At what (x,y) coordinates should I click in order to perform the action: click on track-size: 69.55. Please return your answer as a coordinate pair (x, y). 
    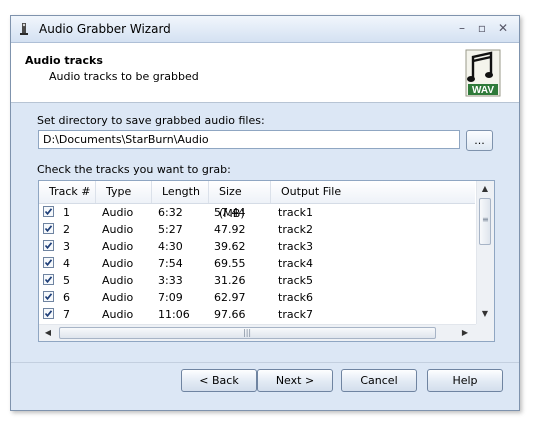
    Looking at the image, I should click on (230, 263).